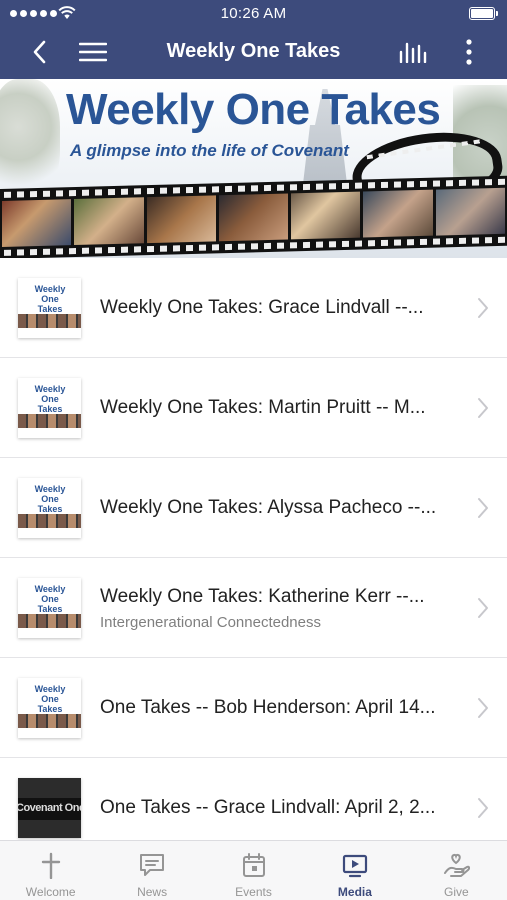 Image resolution: width=507 pixels, height=900 pixels. What do you see at coordinates (50, 892) in the screenshot?
I see `tab-label: Welcome` at bounding box center [50, 892].